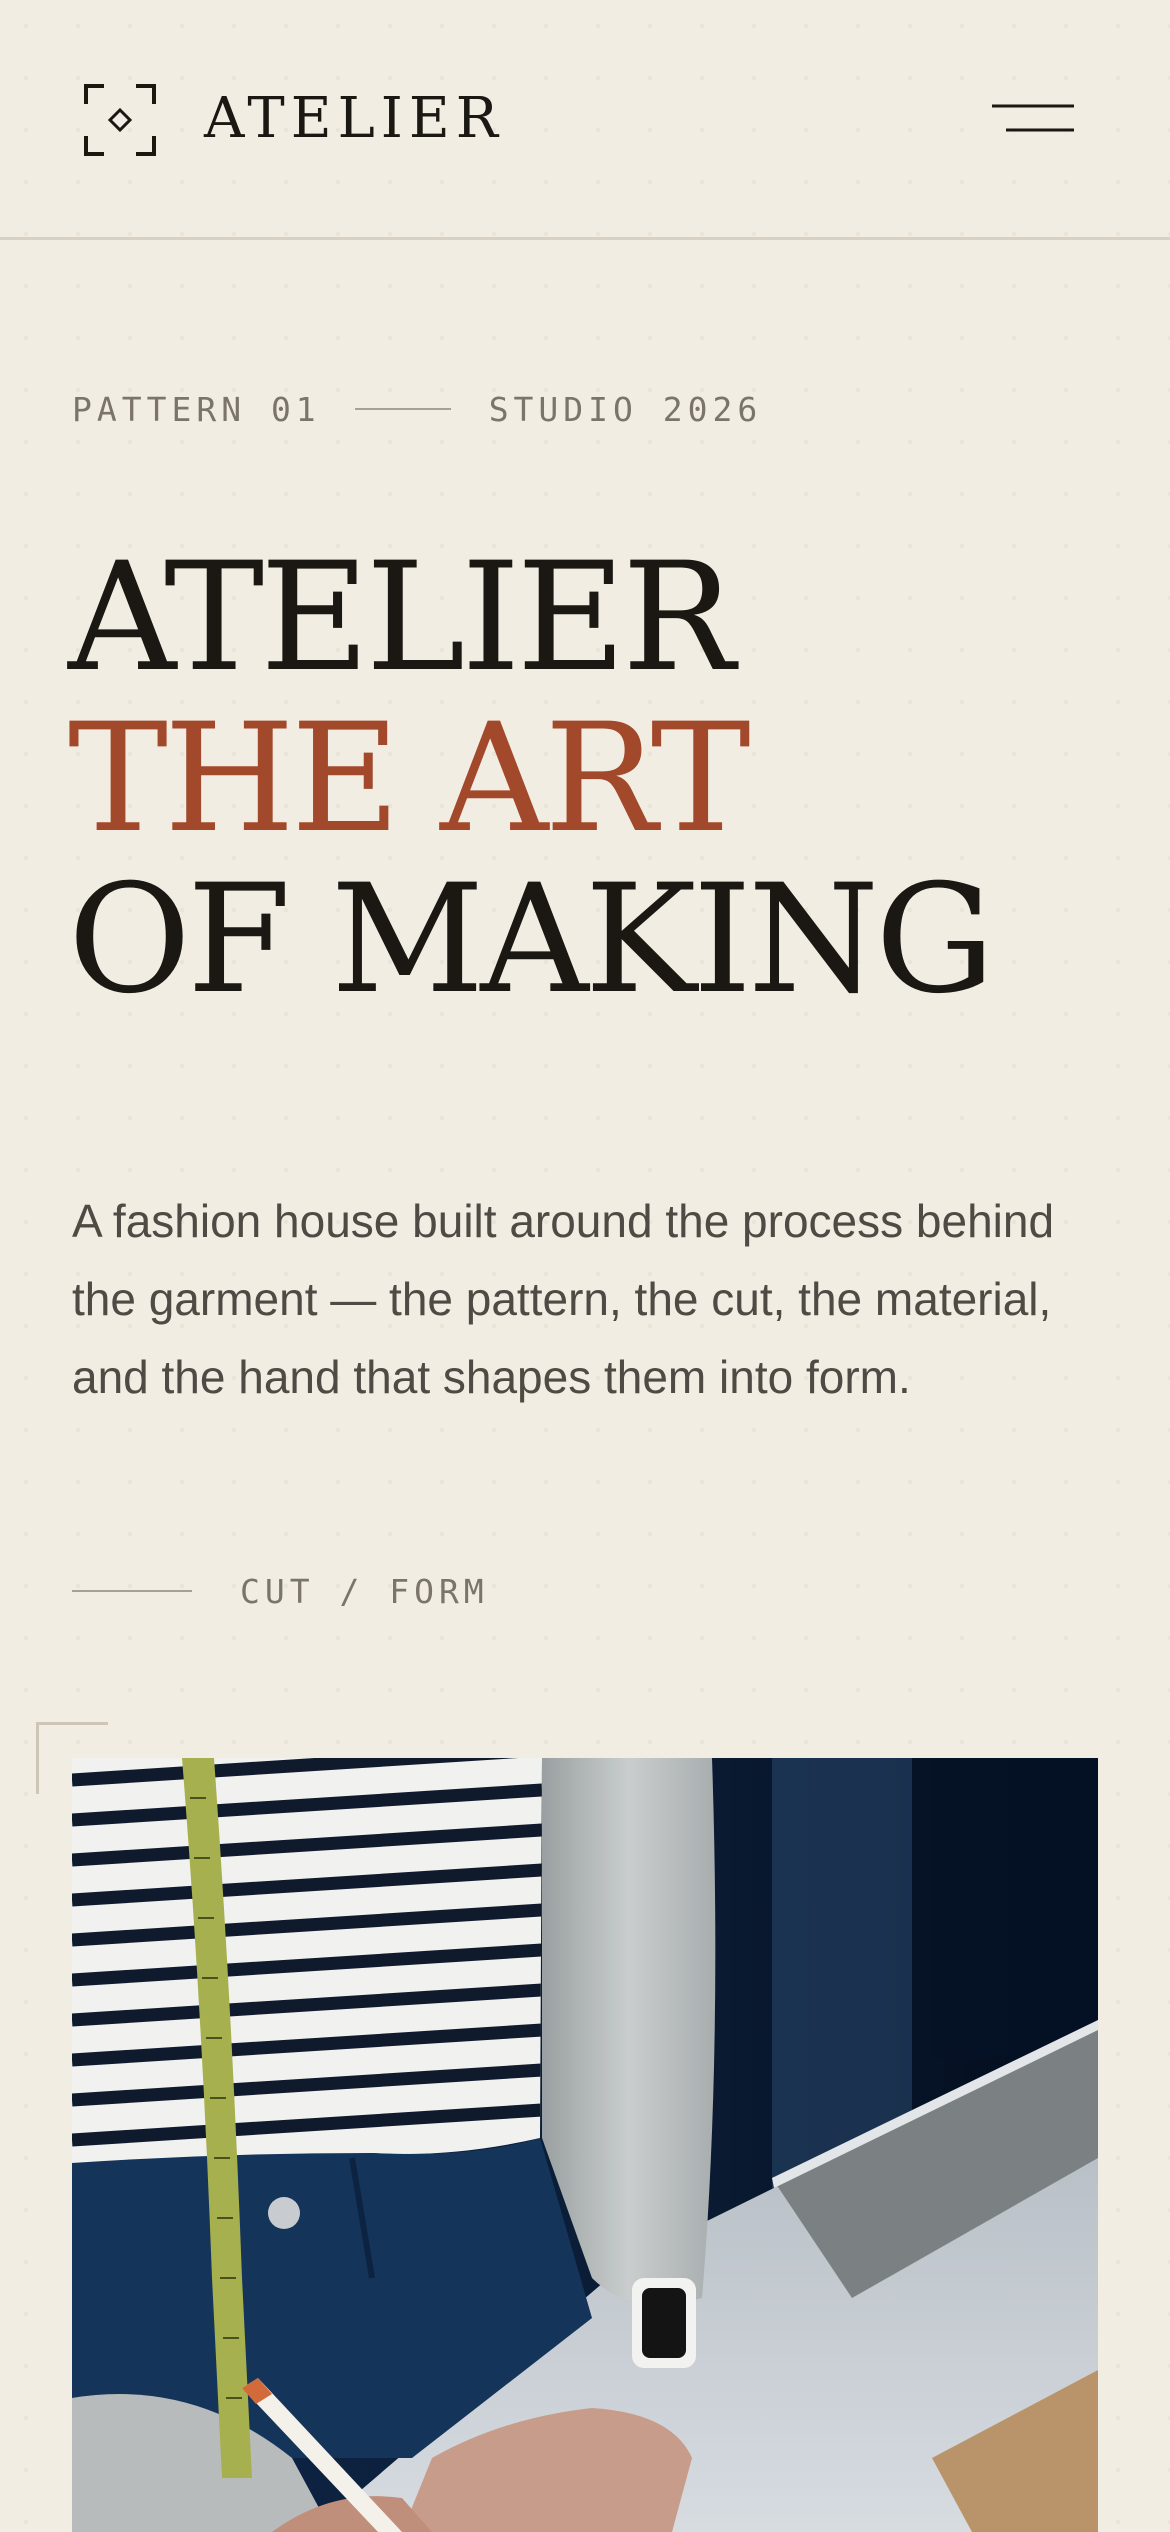  Describe the element at coordinates (585, 120) in the screenshot. I see `site-header: ATELIER` at that location.